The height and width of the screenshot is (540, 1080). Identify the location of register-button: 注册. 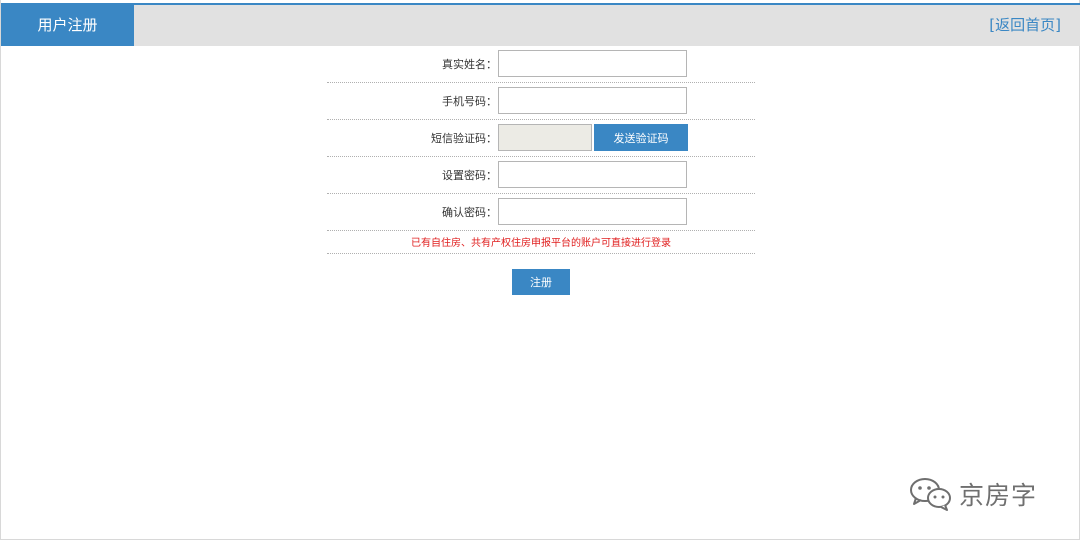
(541, 282).